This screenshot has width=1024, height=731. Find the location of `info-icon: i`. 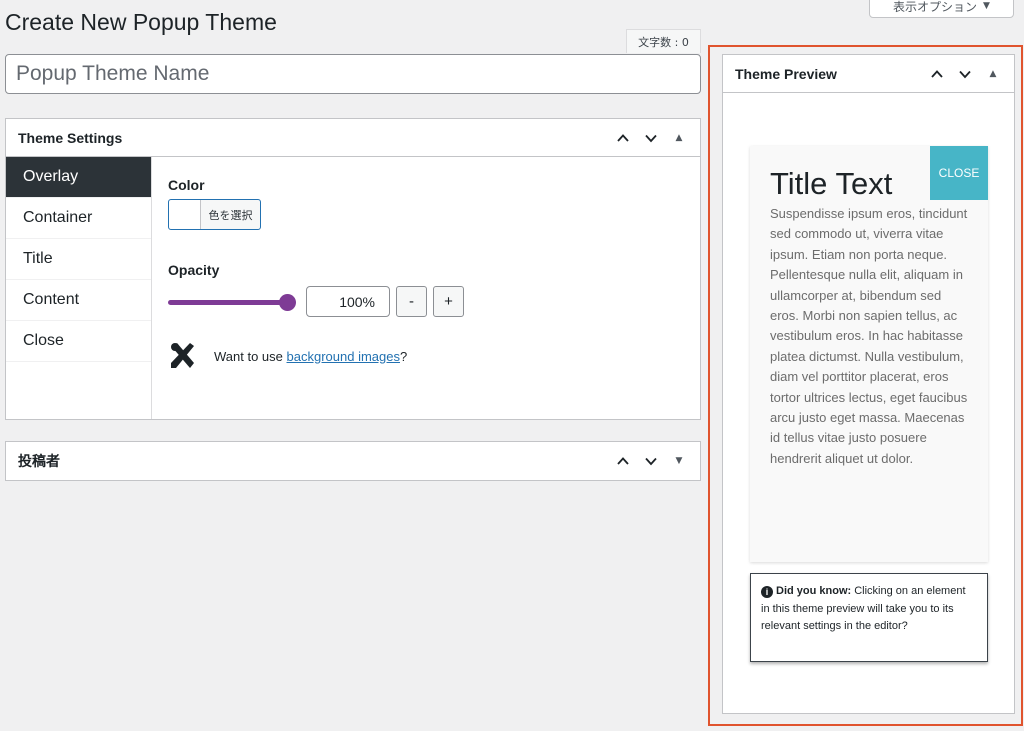

info-icon: i is located at coordinates (767, 592).